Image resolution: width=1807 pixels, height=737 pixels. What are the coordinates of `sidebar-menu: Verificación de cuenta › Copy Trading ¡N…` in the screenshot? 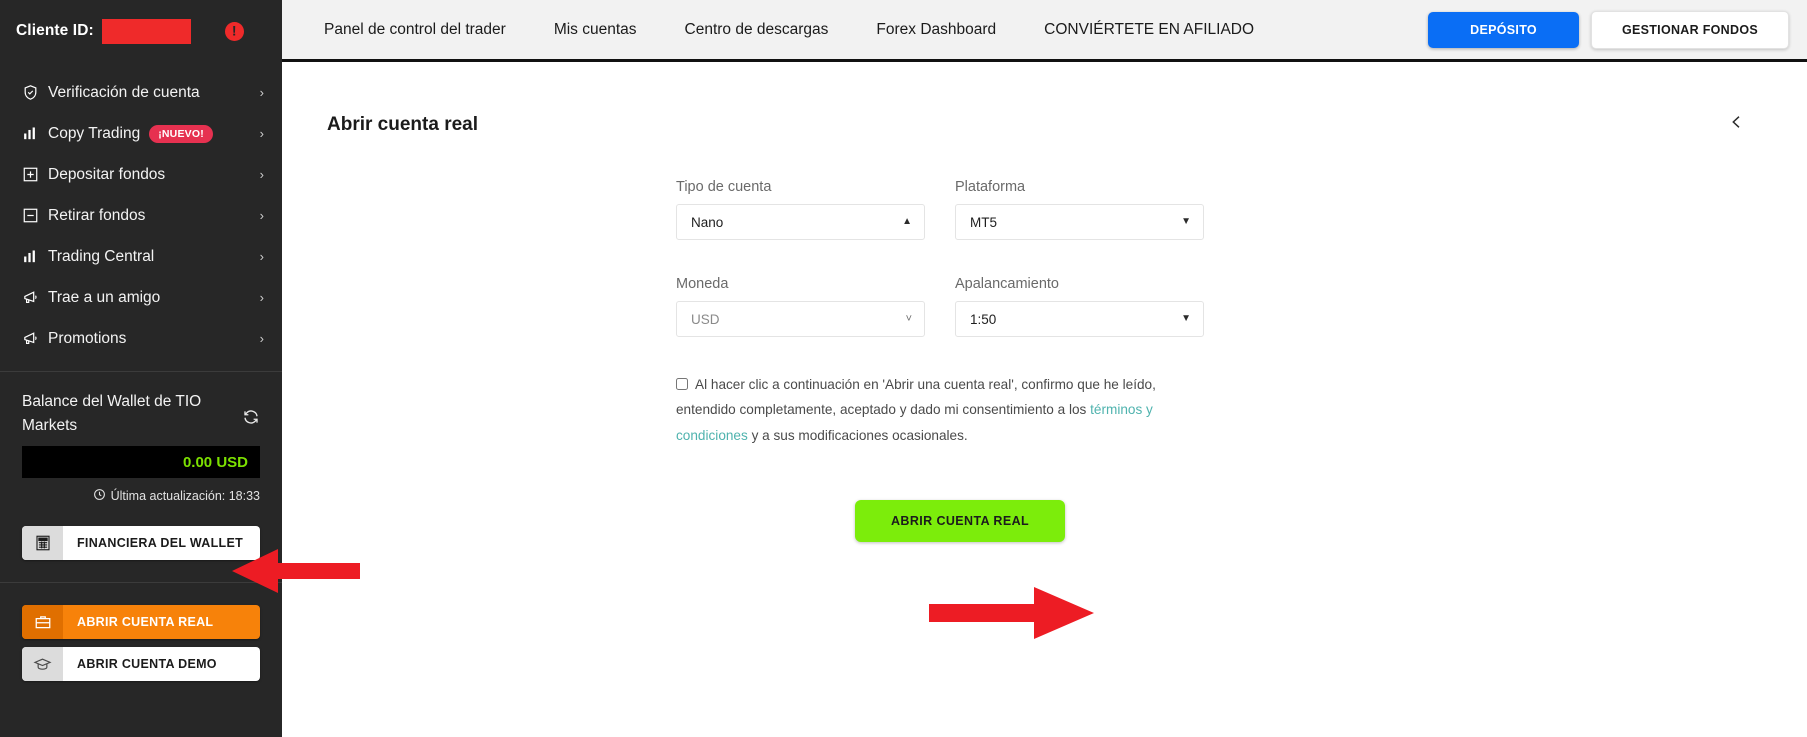 It's located at (141, 210).